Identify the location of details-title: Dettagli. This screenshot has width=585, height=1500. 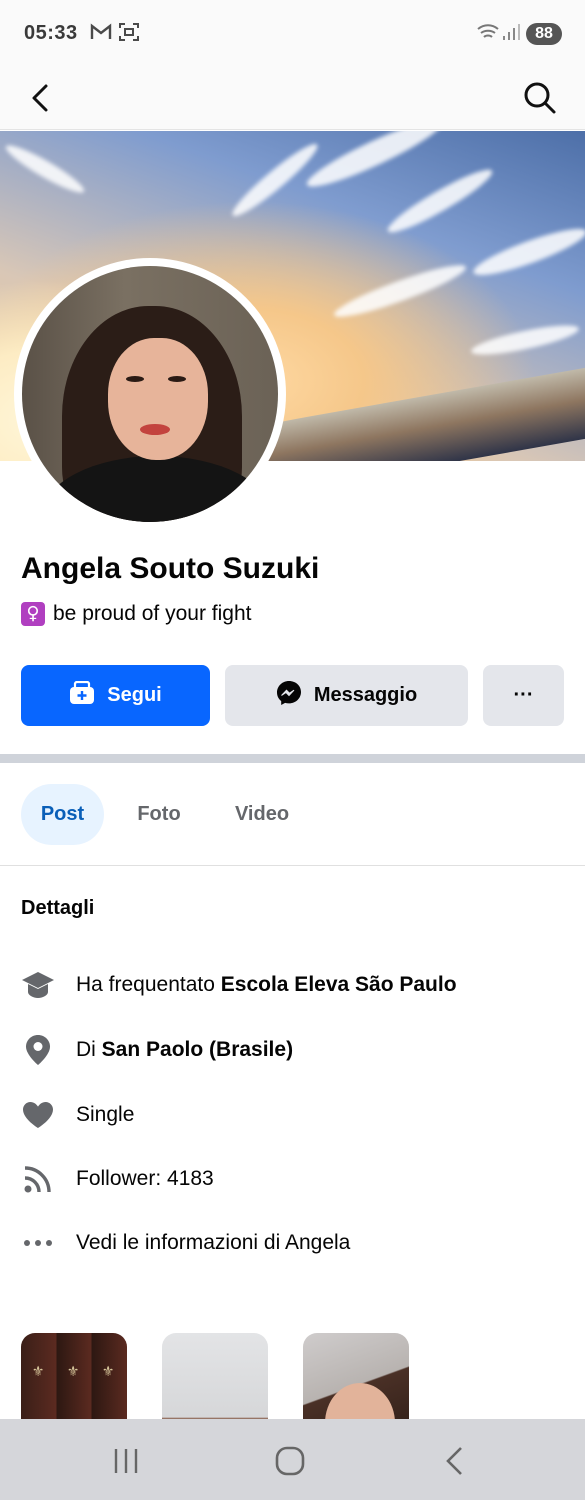
(58, 908).